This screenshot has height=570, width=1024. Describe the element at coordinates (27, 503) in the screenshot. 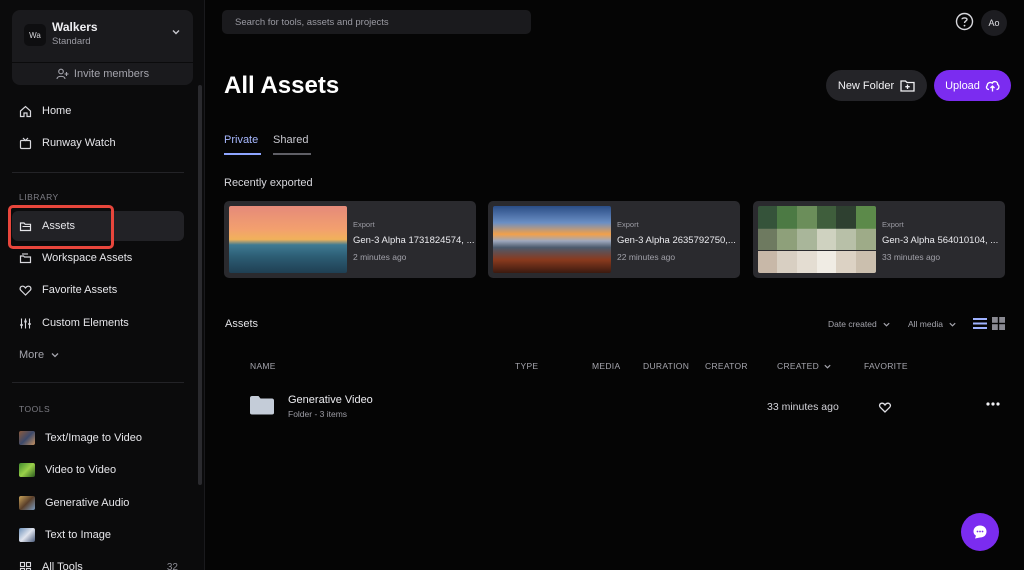

I see `generative-audio-icon` at that location.